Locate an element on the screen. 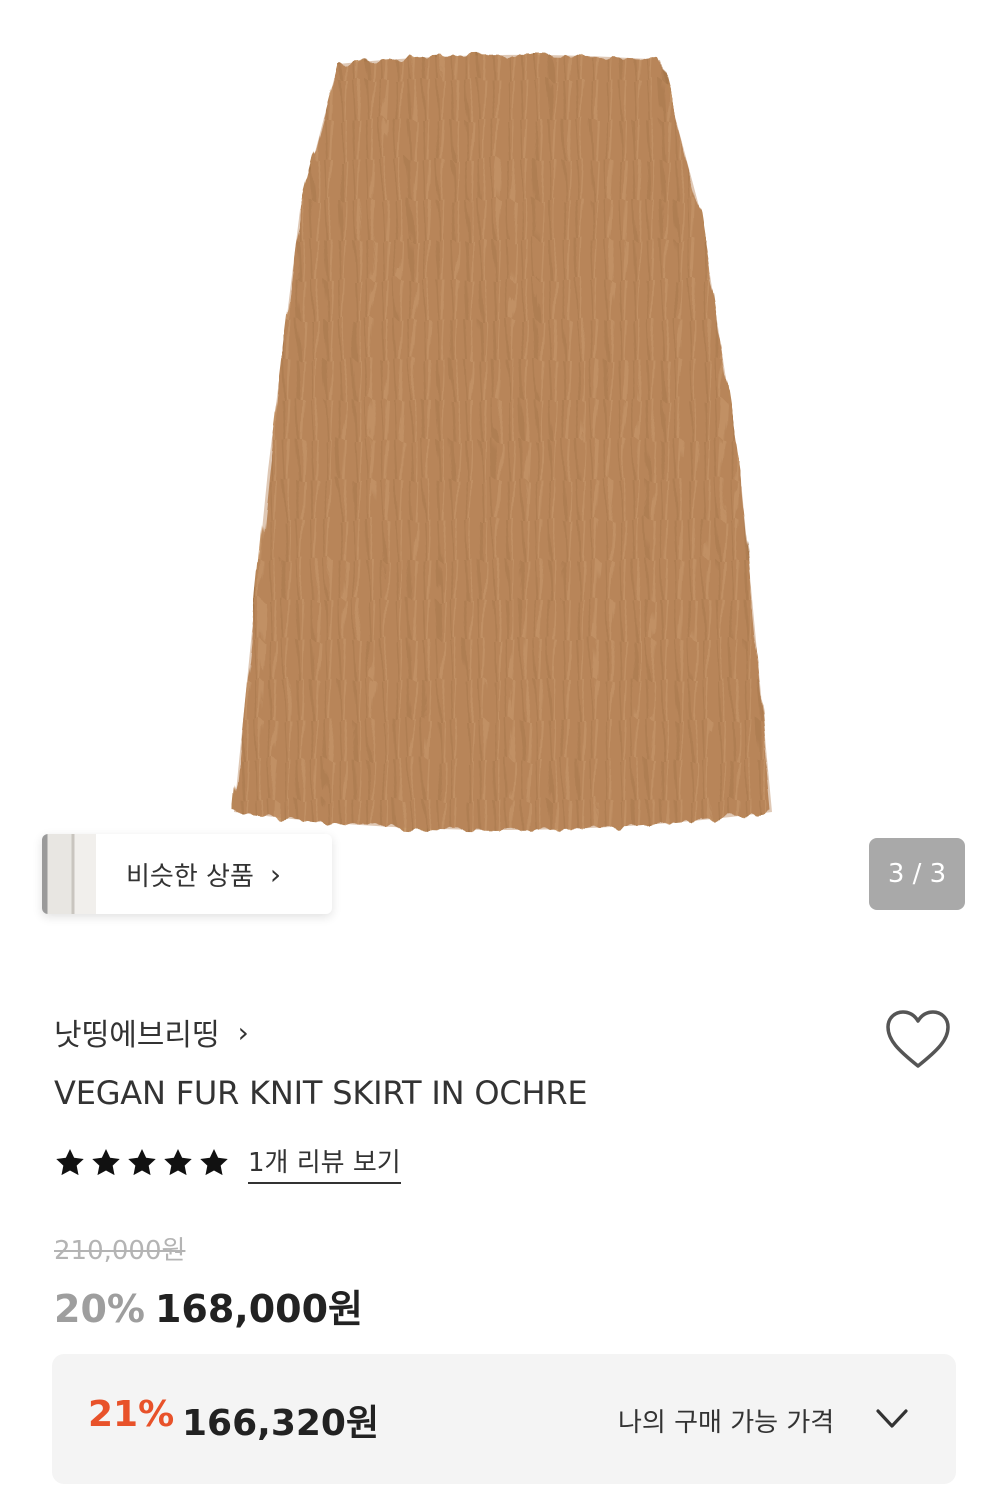 Image resolution: width=1006 pixels, height=1500 pixels. sale-price: 168,000원 is located at coordinates (259, 1309).